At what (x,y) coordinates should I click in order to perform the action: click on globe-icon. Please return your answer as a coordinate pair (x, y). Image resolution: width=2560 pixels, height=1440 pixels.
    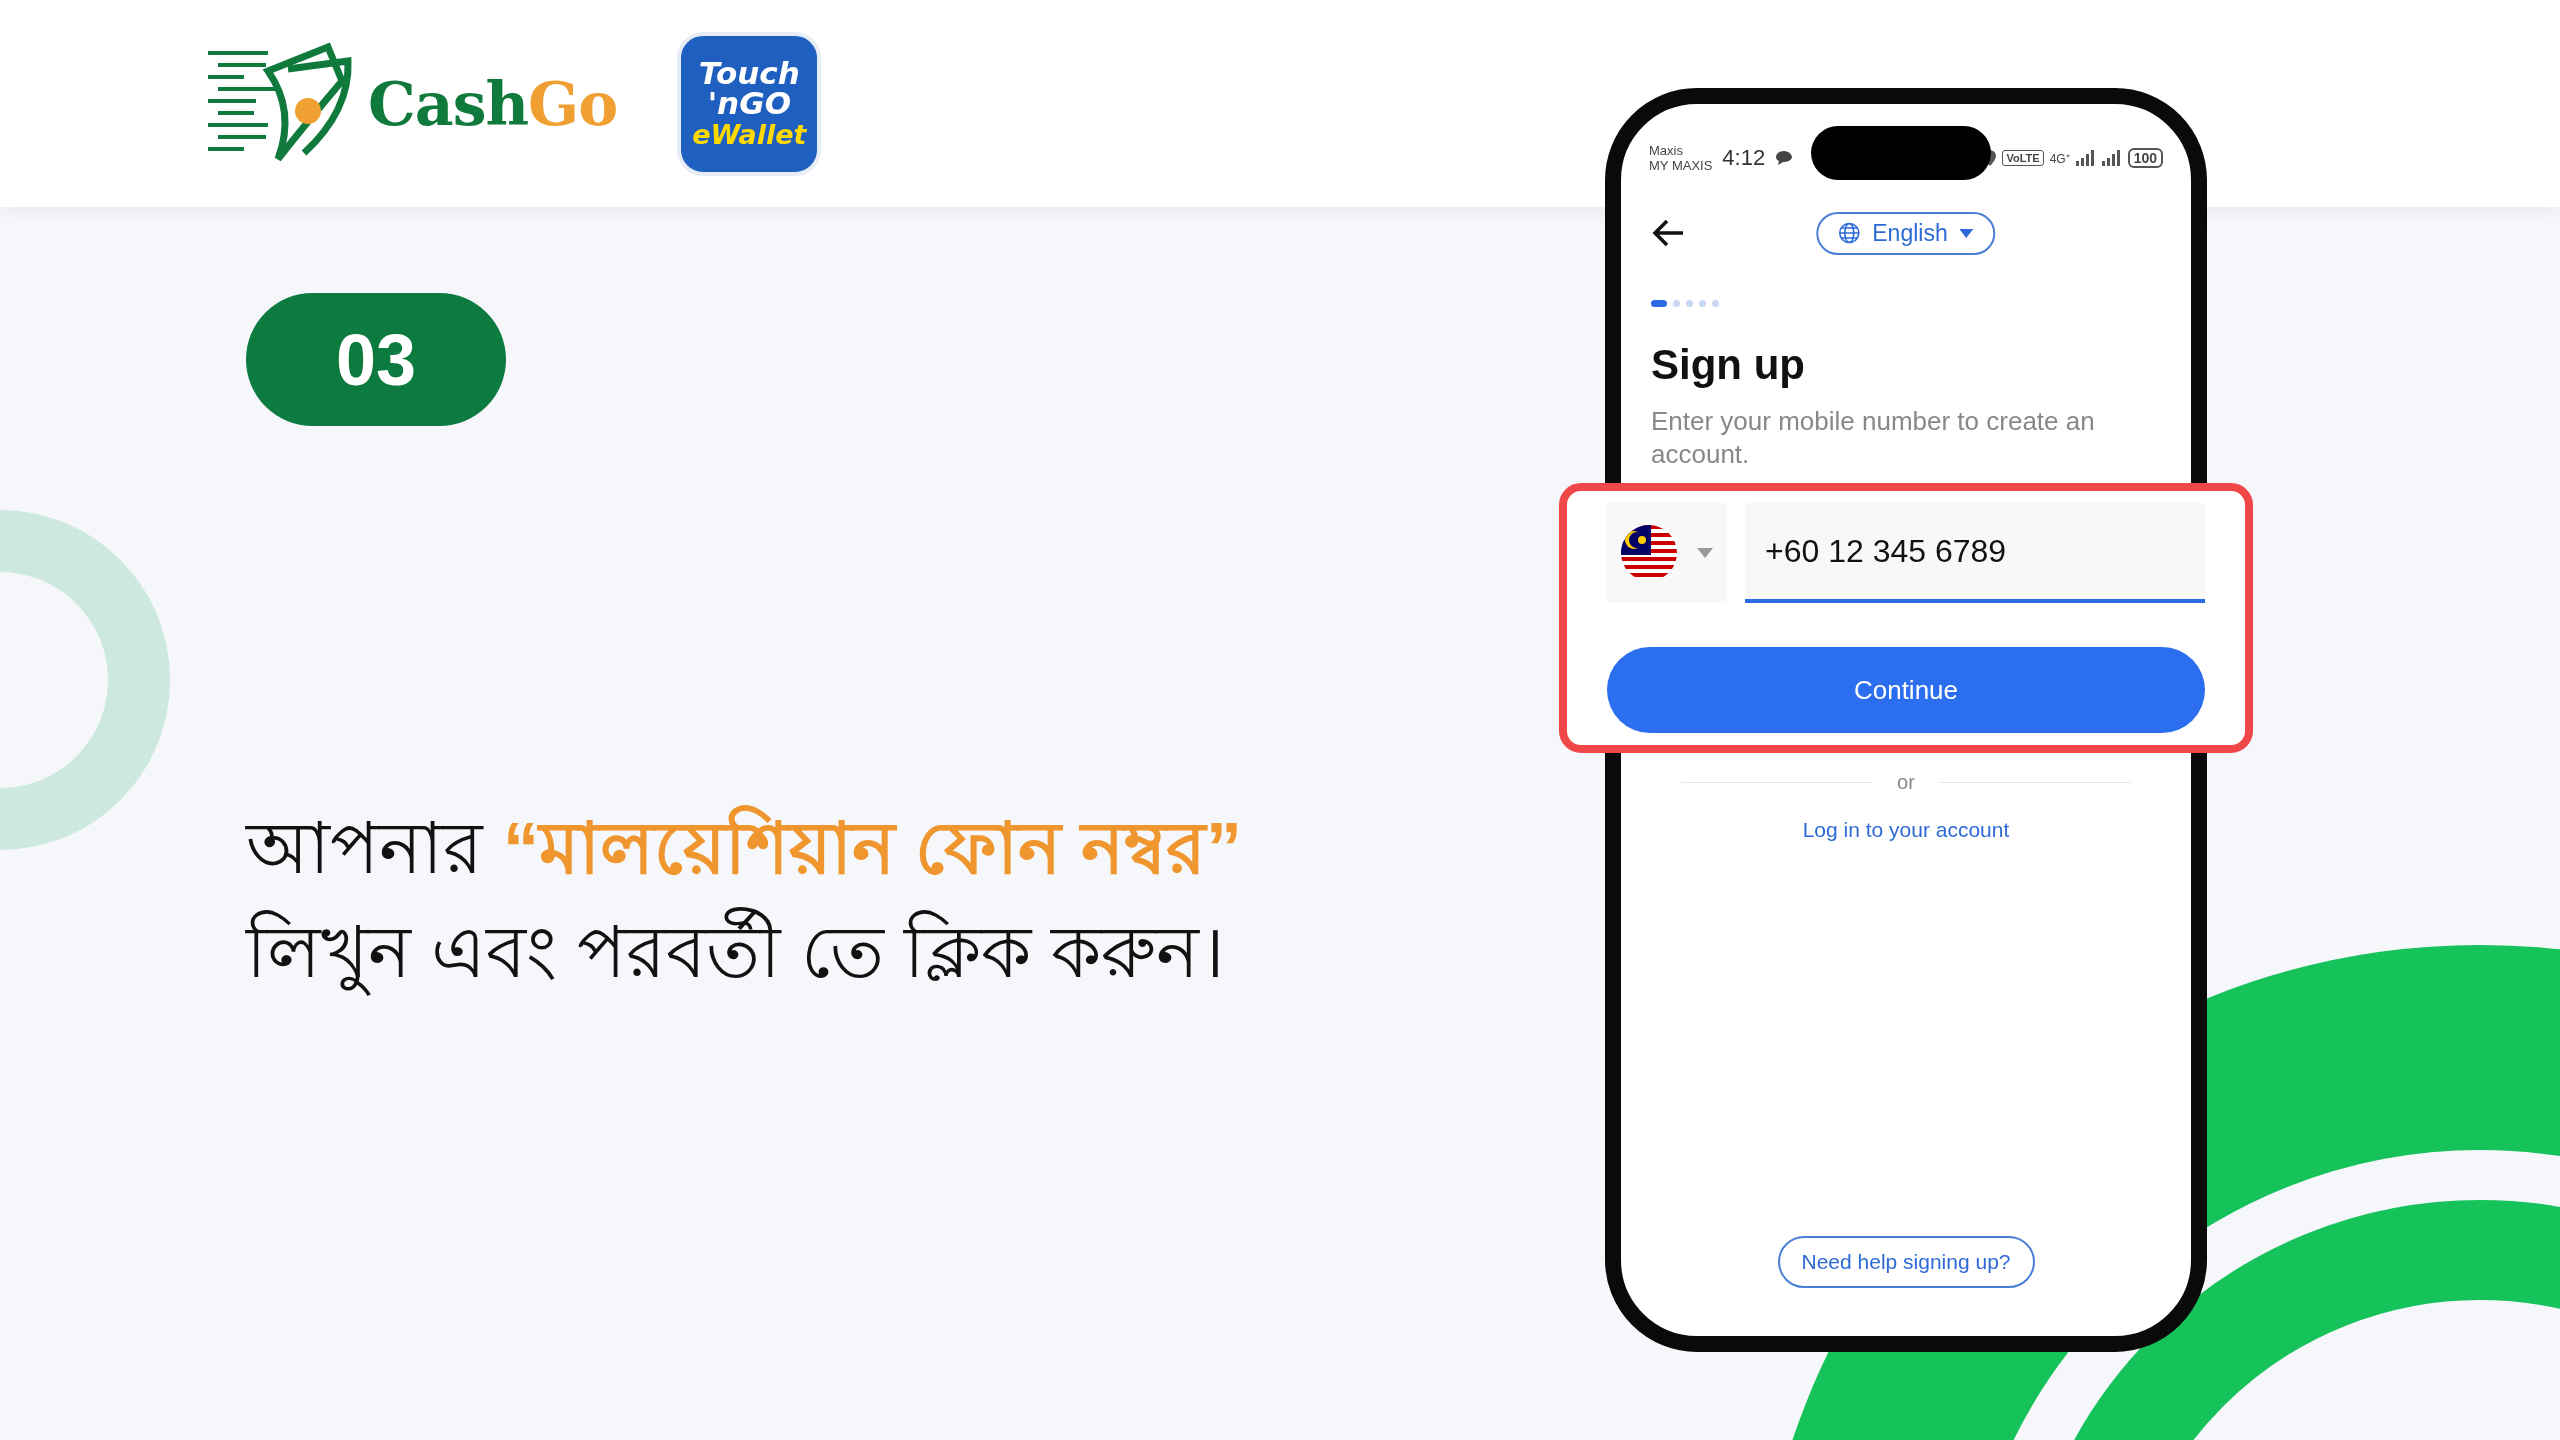
    Looking at the image, I should click on (1849, 233).